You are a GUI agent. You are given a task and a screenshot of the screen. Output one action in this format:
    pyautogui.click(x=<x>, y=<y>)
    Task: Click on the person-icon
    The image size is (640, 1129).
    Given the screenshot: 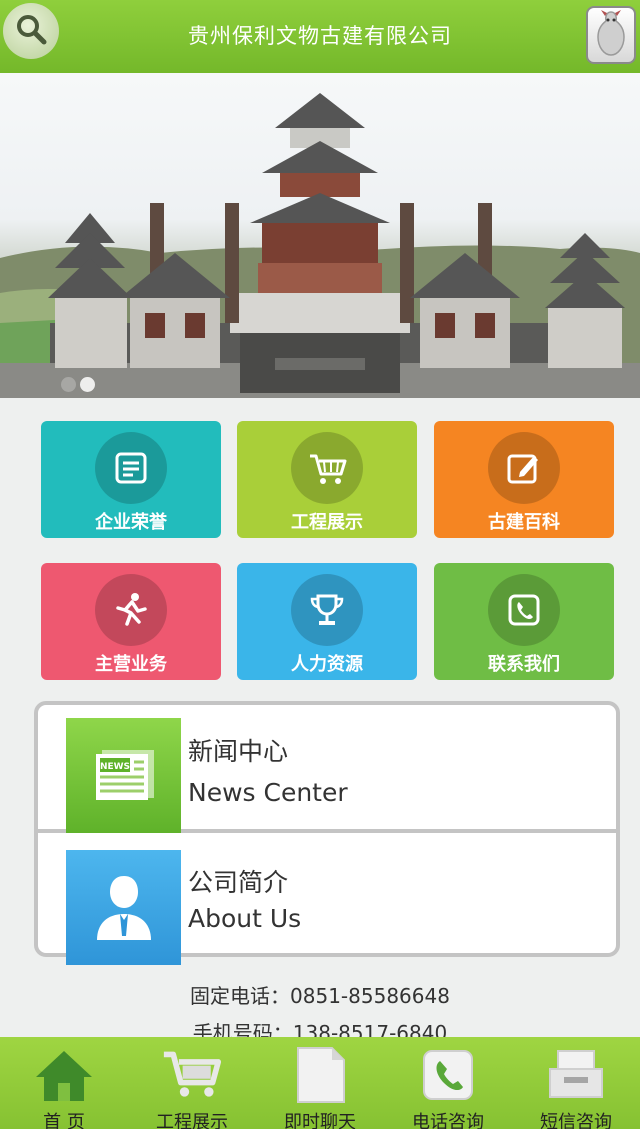 What is the action you would take?
    pyautogui.click(x=124, y=908)
    